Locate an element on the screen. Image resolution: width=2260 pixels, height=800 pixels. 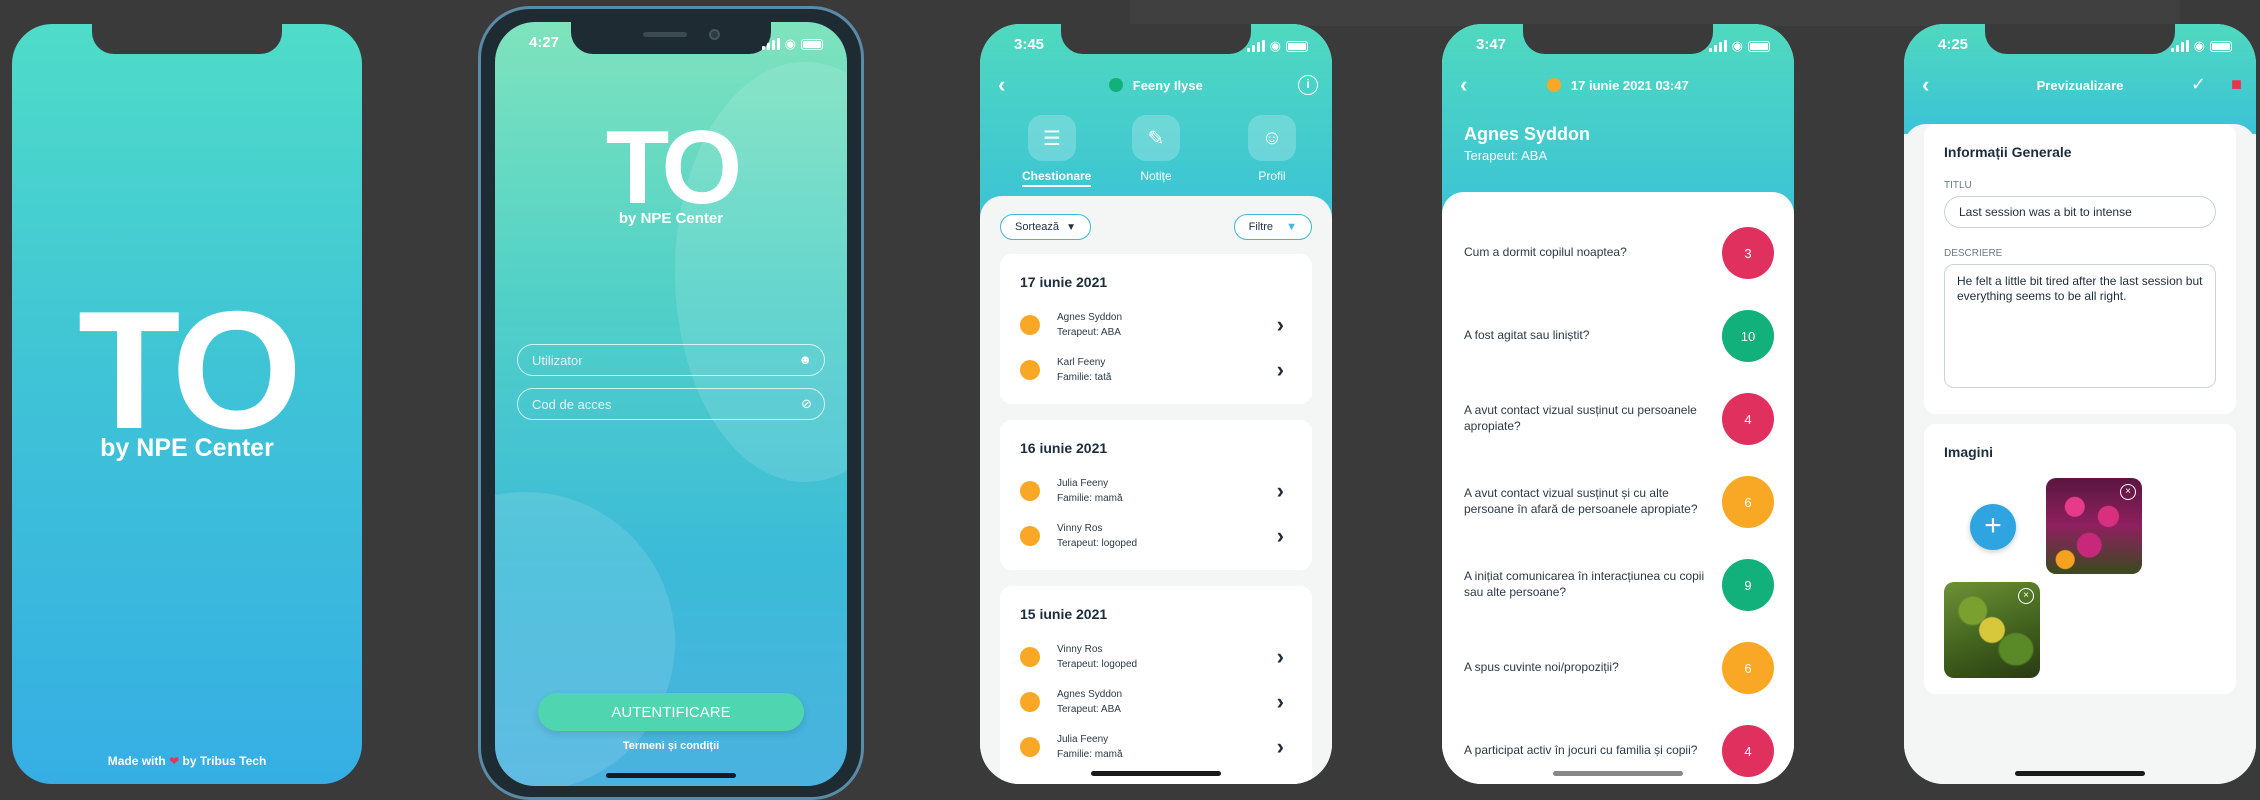
list-item: Karl Feeny Familie: tată › is located at coordinates (1156, 370).